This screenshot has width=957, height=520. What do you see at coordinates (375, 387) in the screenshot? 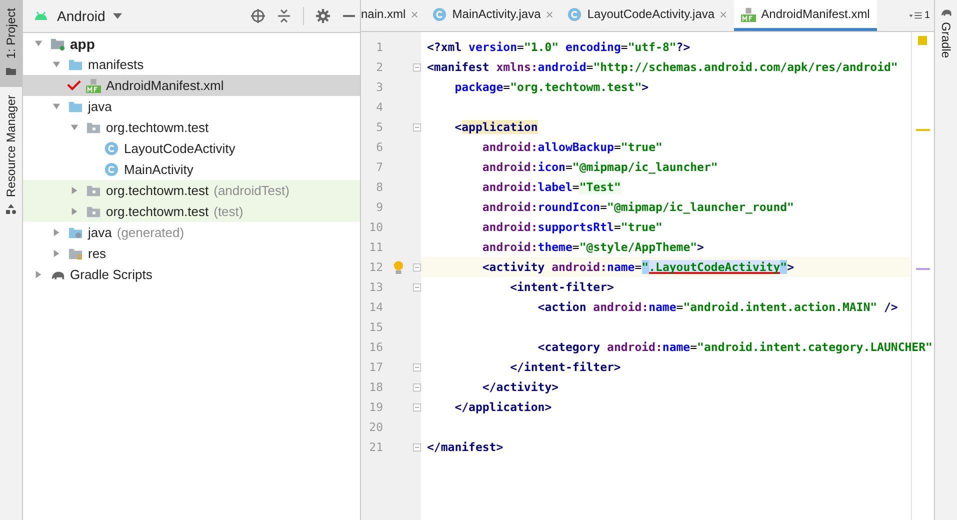
I see `line-number: 18` at bounding box center [375, 387].